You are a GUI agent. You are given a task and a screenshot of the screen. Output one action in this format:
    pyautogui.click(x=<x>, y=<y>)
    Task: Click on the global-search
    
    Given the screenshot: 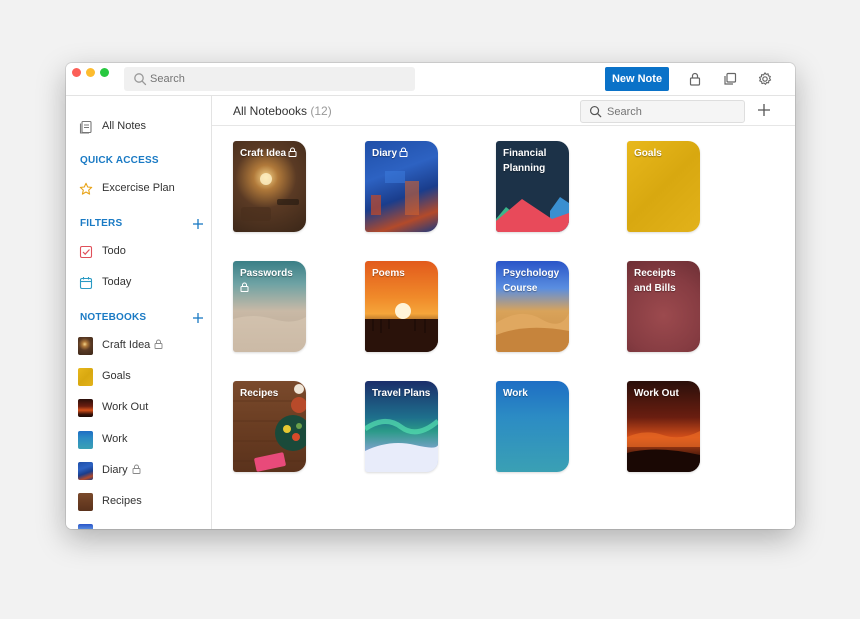 What is the action you would take?
    pyautogui.click(x=269, y=79)
    